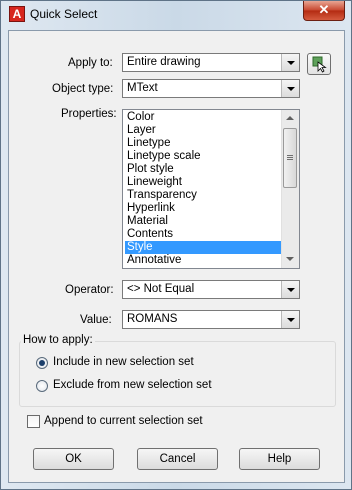 This screenshot has width=352, height=490. I want to click on property-item: Hyperlink, so click(203, 208).